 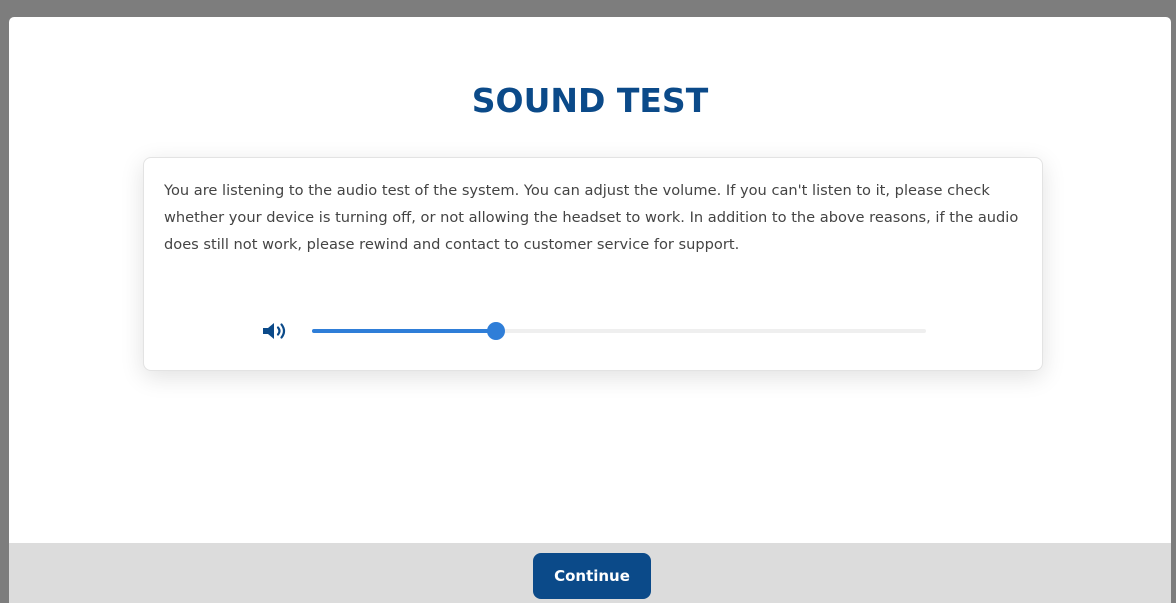 I want to click on volume-slider-thumb, so click(x=496, y=331).